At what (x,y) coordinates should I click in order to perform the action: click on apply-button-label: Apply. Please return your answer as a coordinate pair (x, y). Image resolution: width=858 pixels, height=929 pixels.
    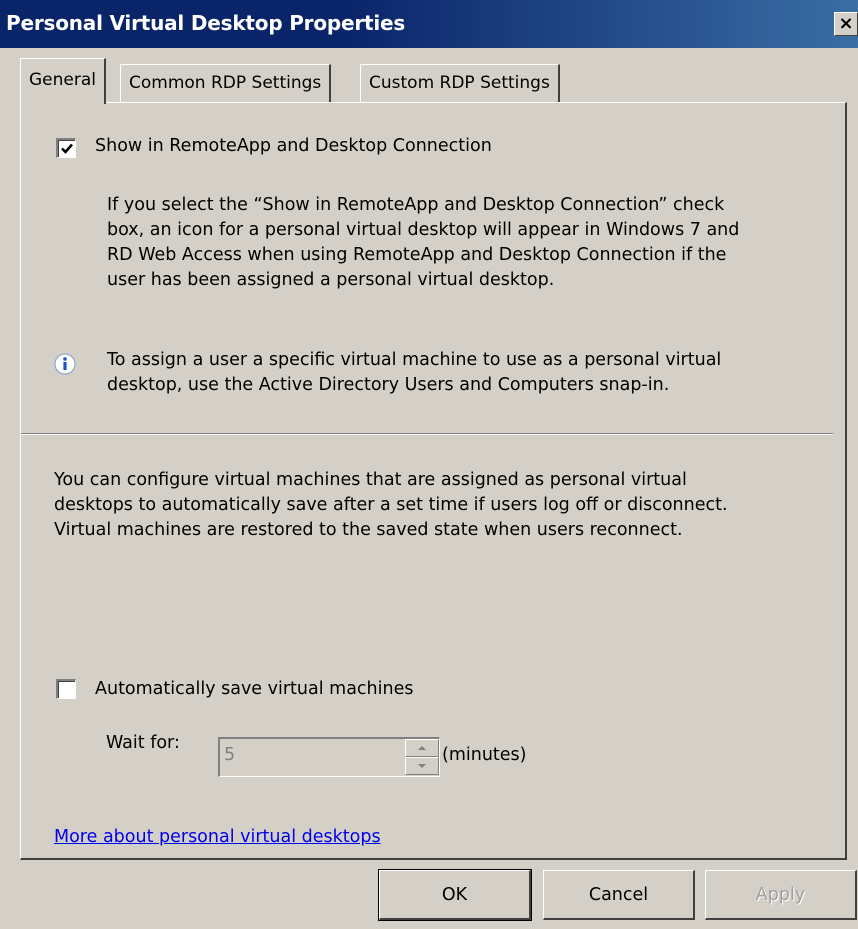
    Looking at the image, I should click on (780, 894).